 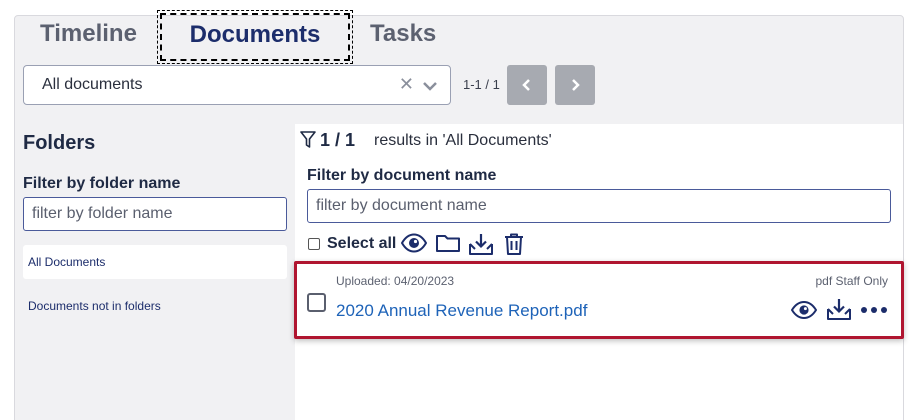 I want to click on chevron-right-icon, so click(x=576, y=85).